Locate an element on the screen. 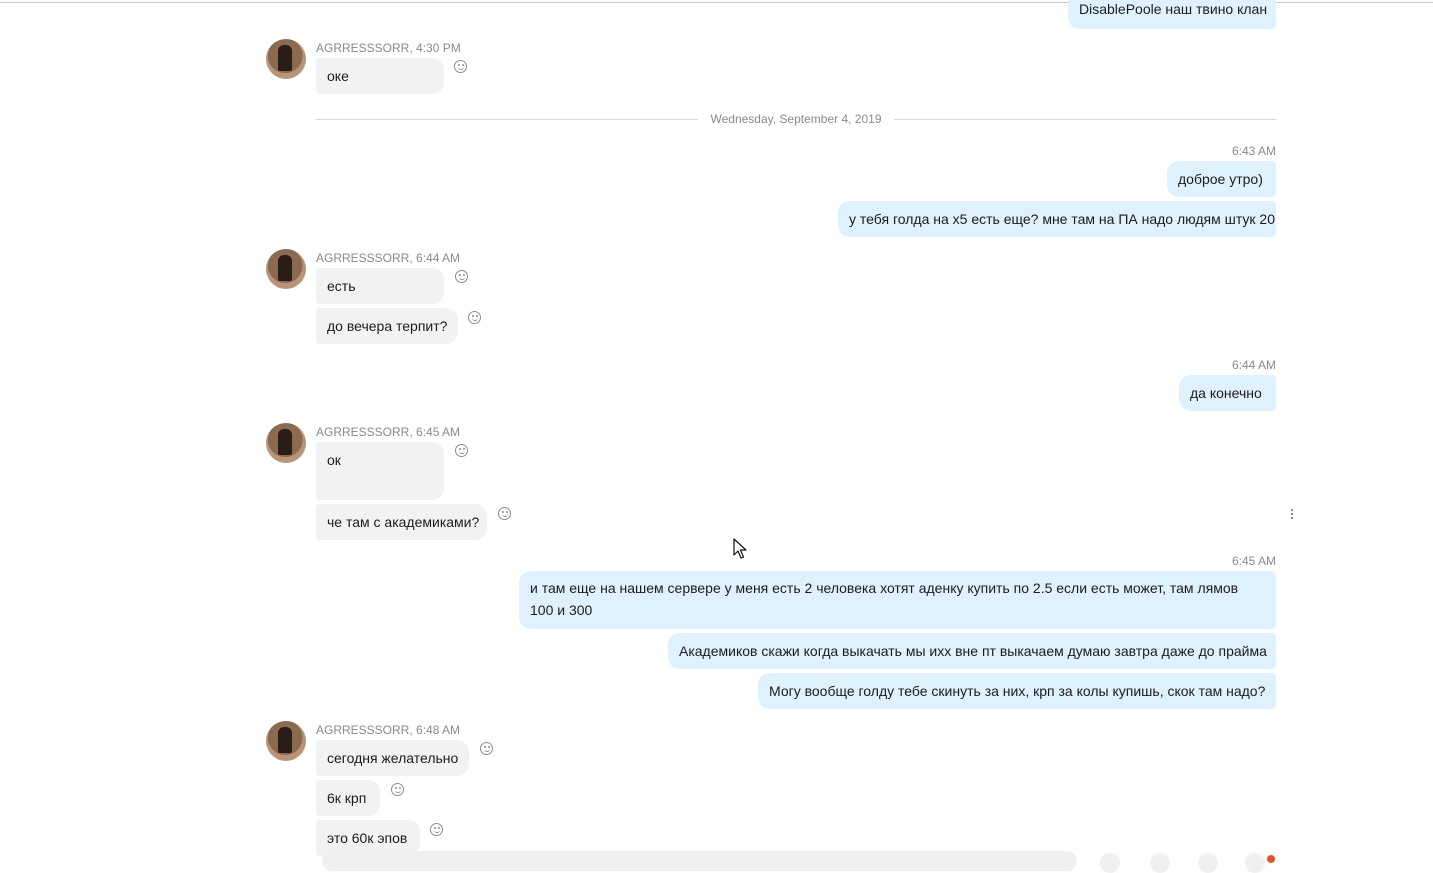  incoming-message: до вечера терпит? is located at coordinates (387, 326).